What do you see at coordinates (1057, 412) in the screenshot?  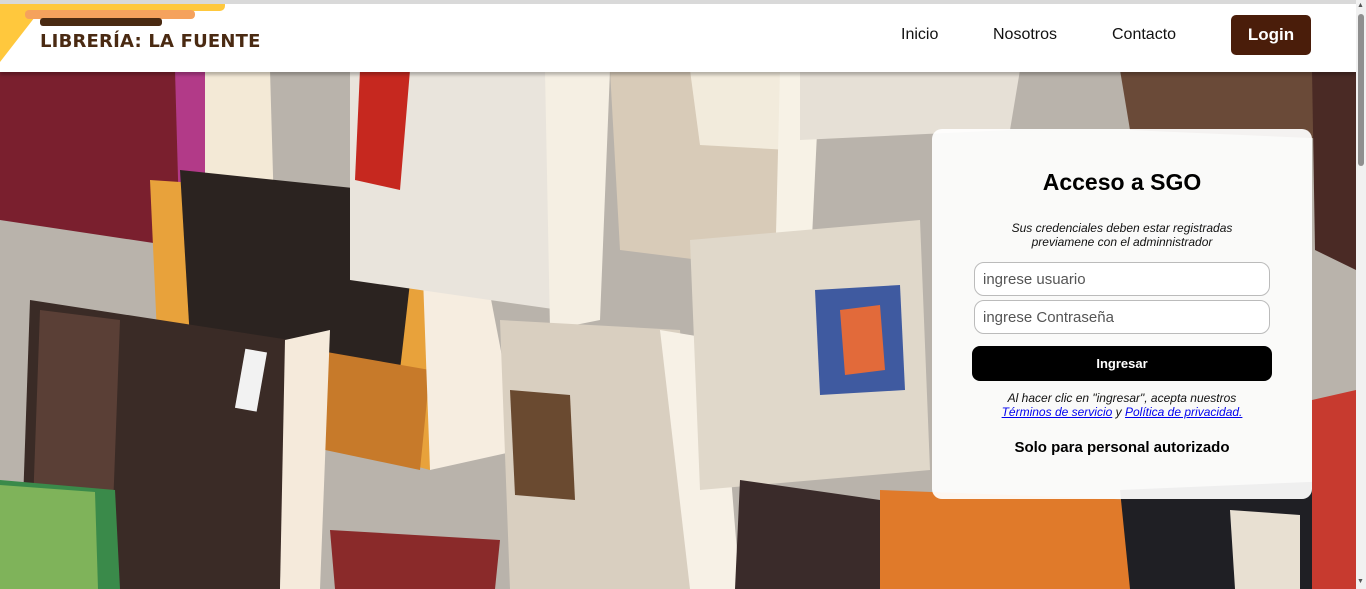 I see `terms-of-service-link: Términos de servicio` at bounding box center [1057, 412].